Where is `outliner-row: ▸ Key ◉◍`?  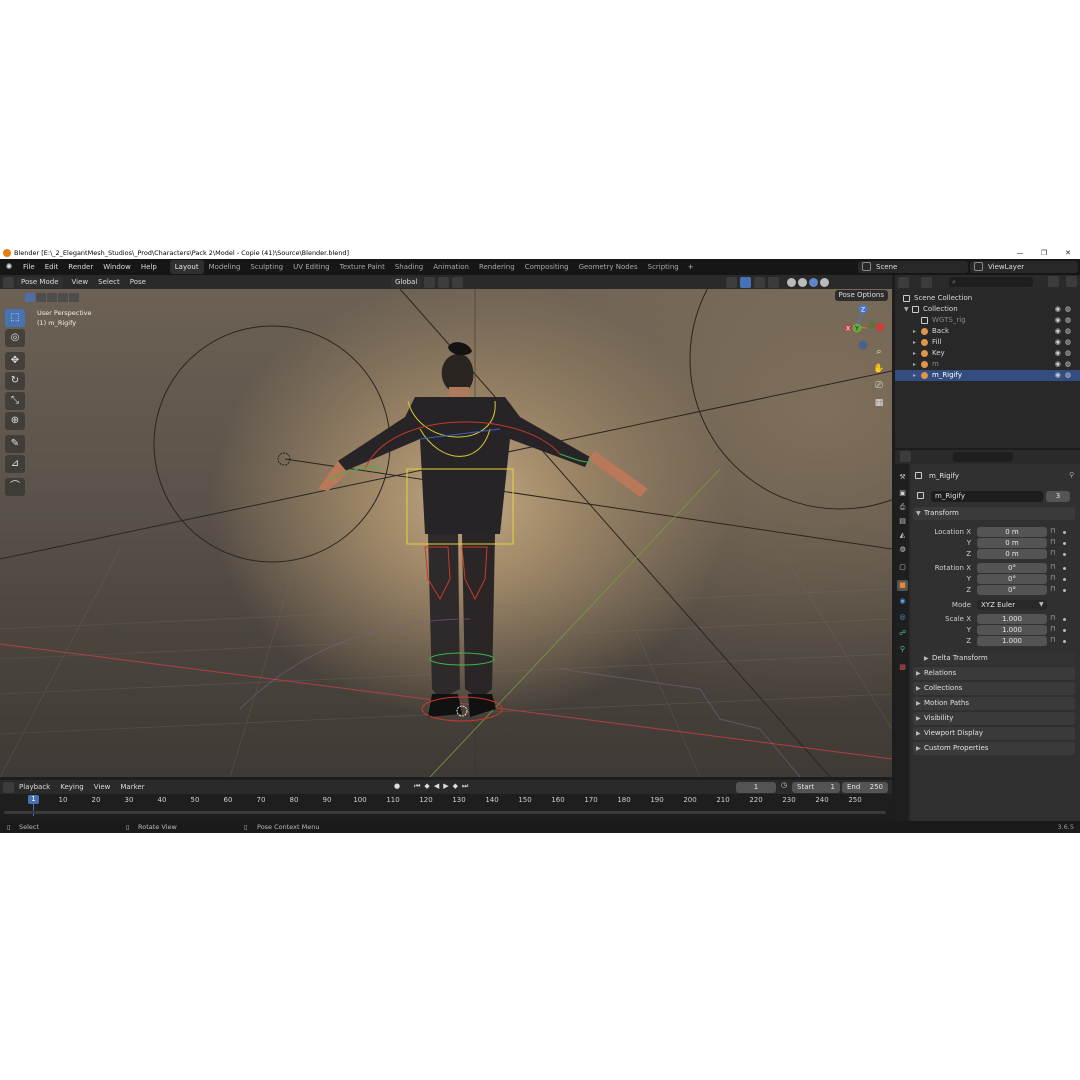 outliner-row: ▸ Key ◉◍ is located at coordinates (987, 353).